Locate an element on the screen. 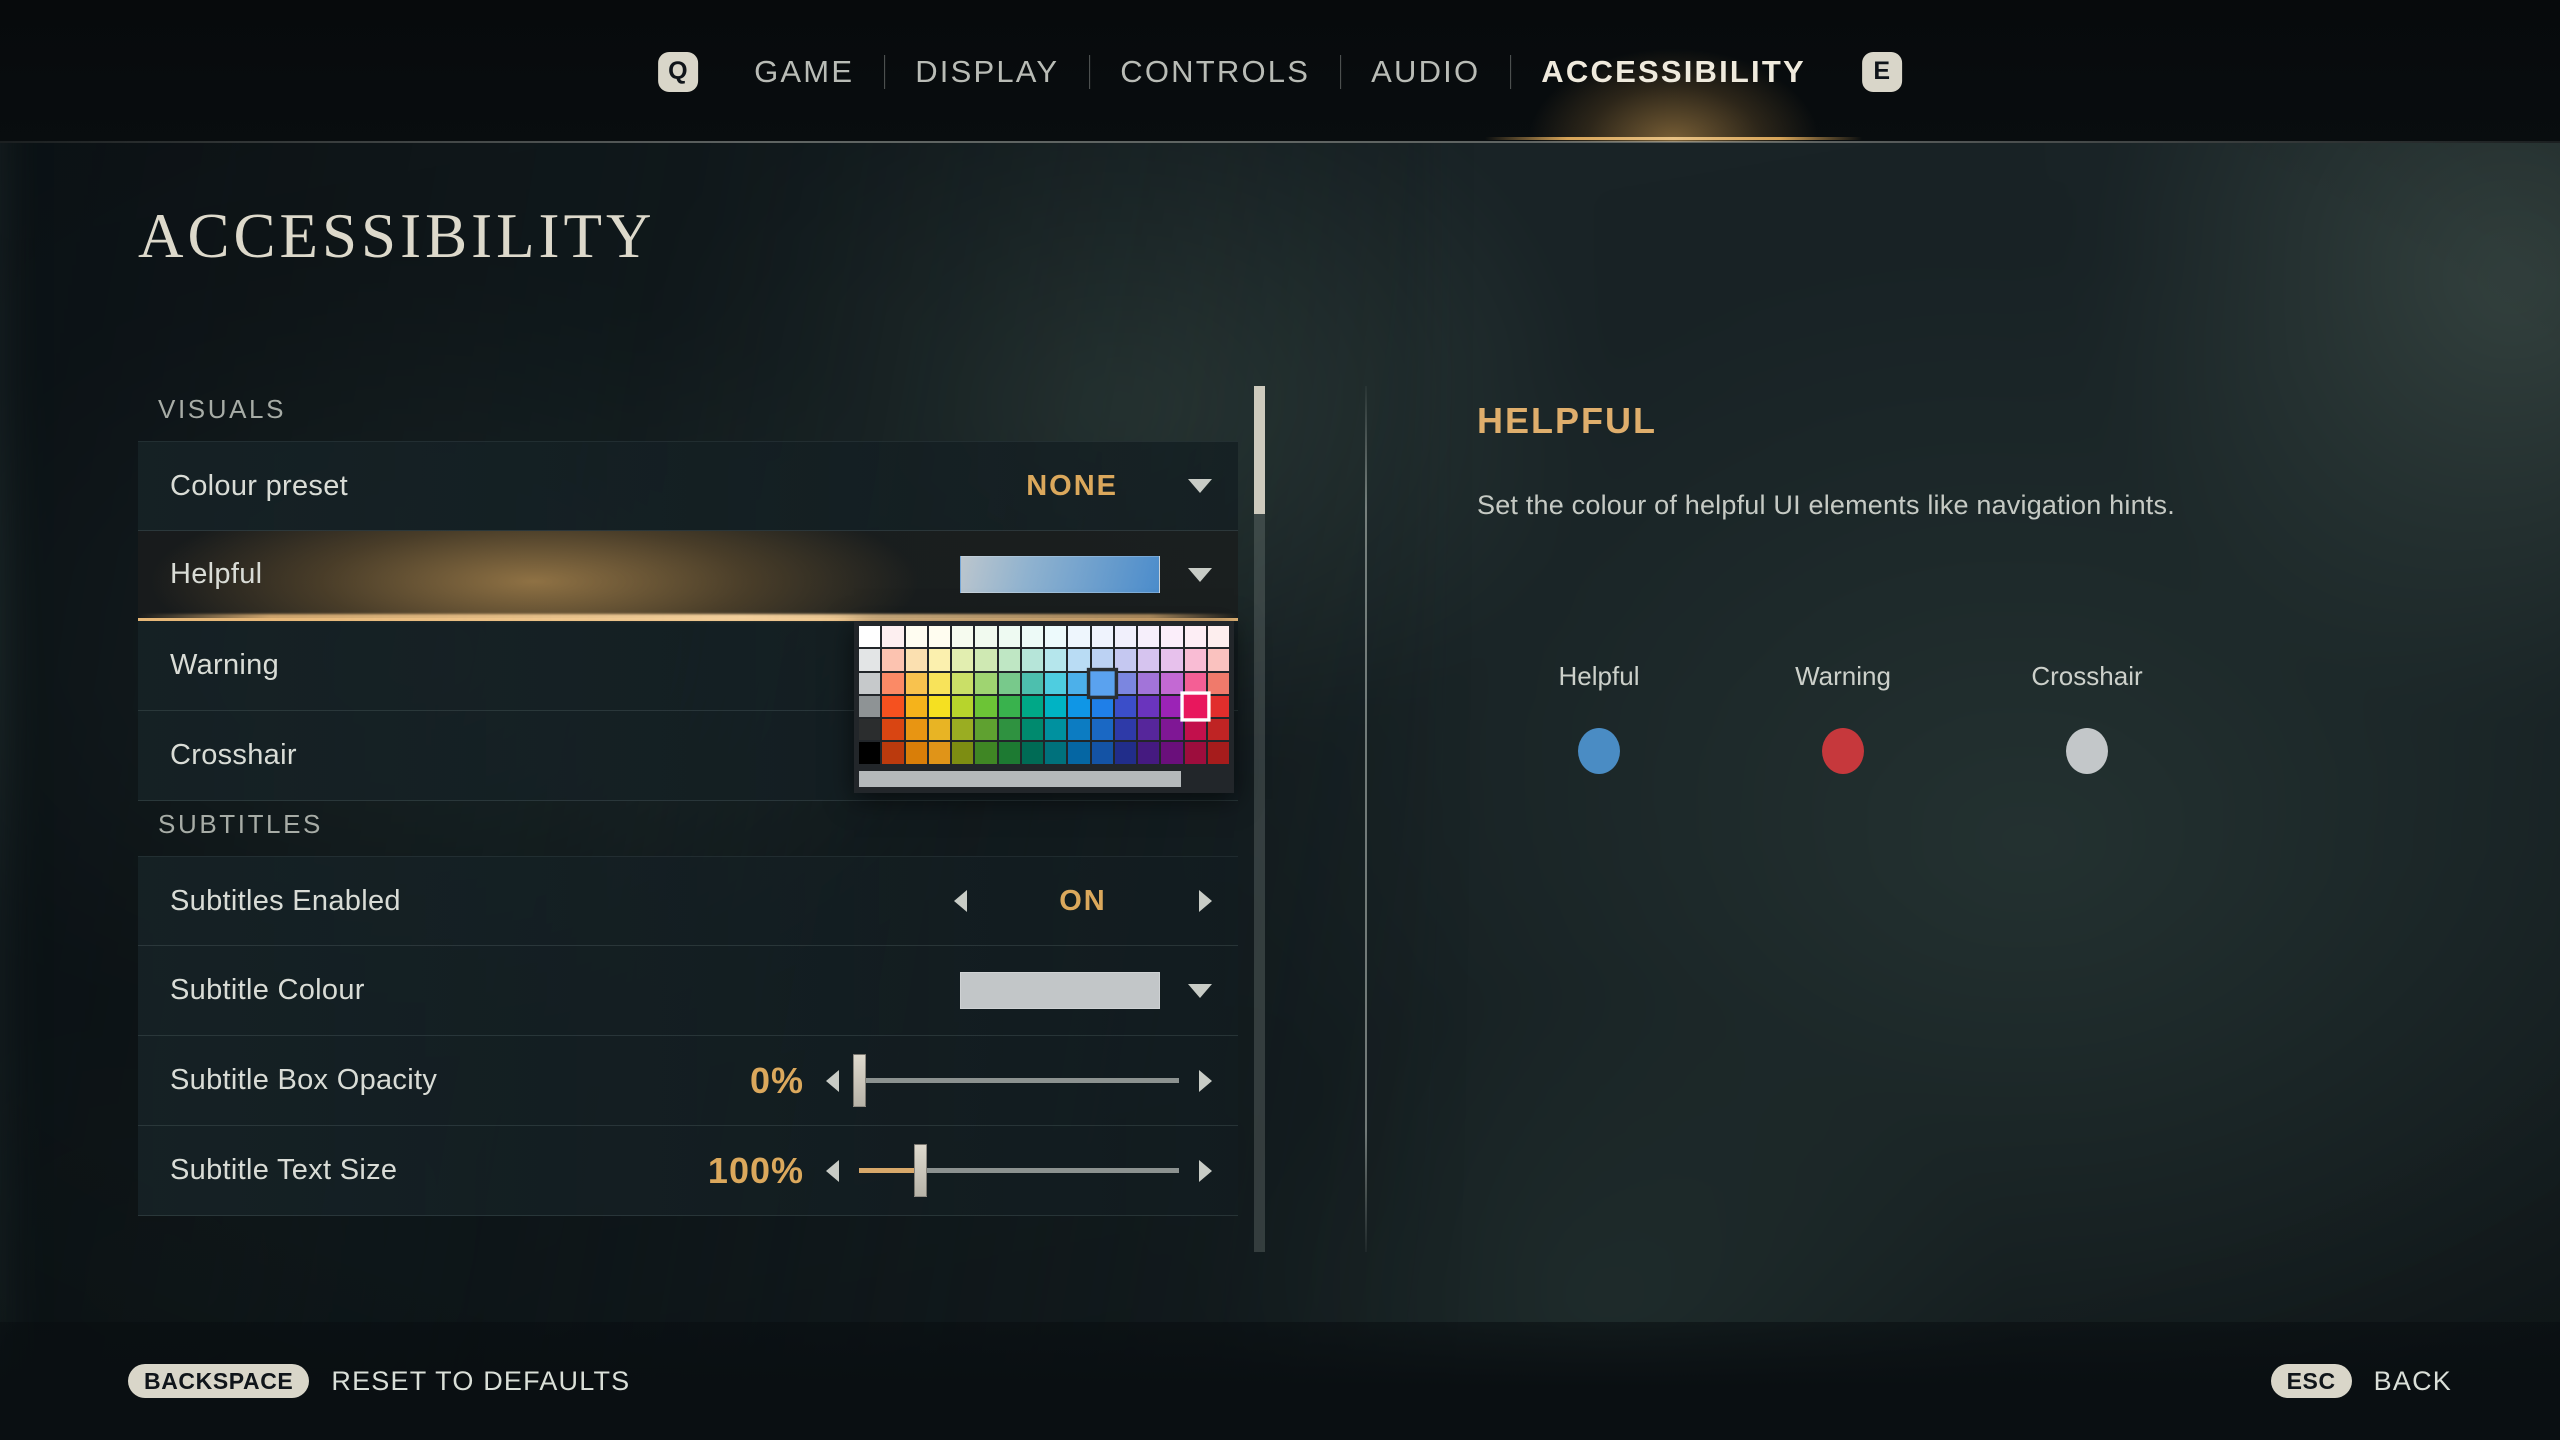  tab-controls: CONTROLS is located at coordinates (1215, 72).